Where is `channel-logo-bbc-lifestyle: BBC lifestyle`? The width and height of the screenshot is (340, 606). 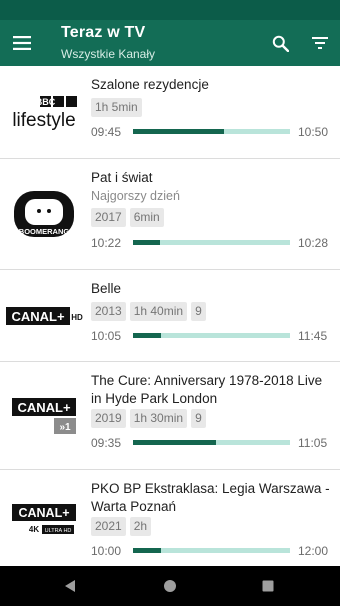
channel-logo-bbc-lifestyle: BBC lifestyle is located at coordinates (44, 112).